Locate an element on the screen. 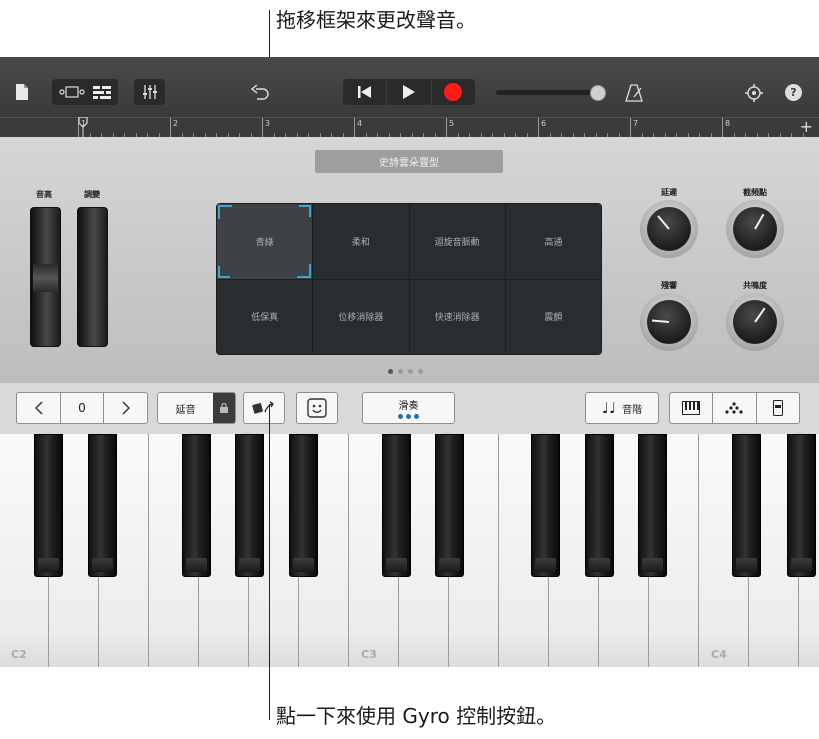 The height and width of the screenshot is (739, 819). pitch-wheel-label: 音高 is located at coordinates (44, 194).